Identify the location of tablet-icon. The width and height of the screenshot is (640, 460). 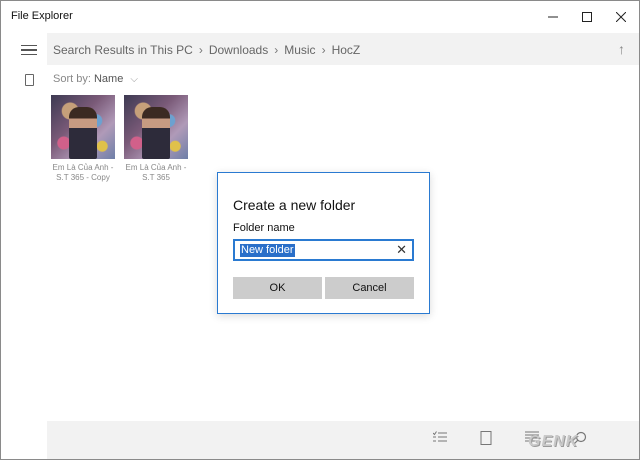
(29, 80).